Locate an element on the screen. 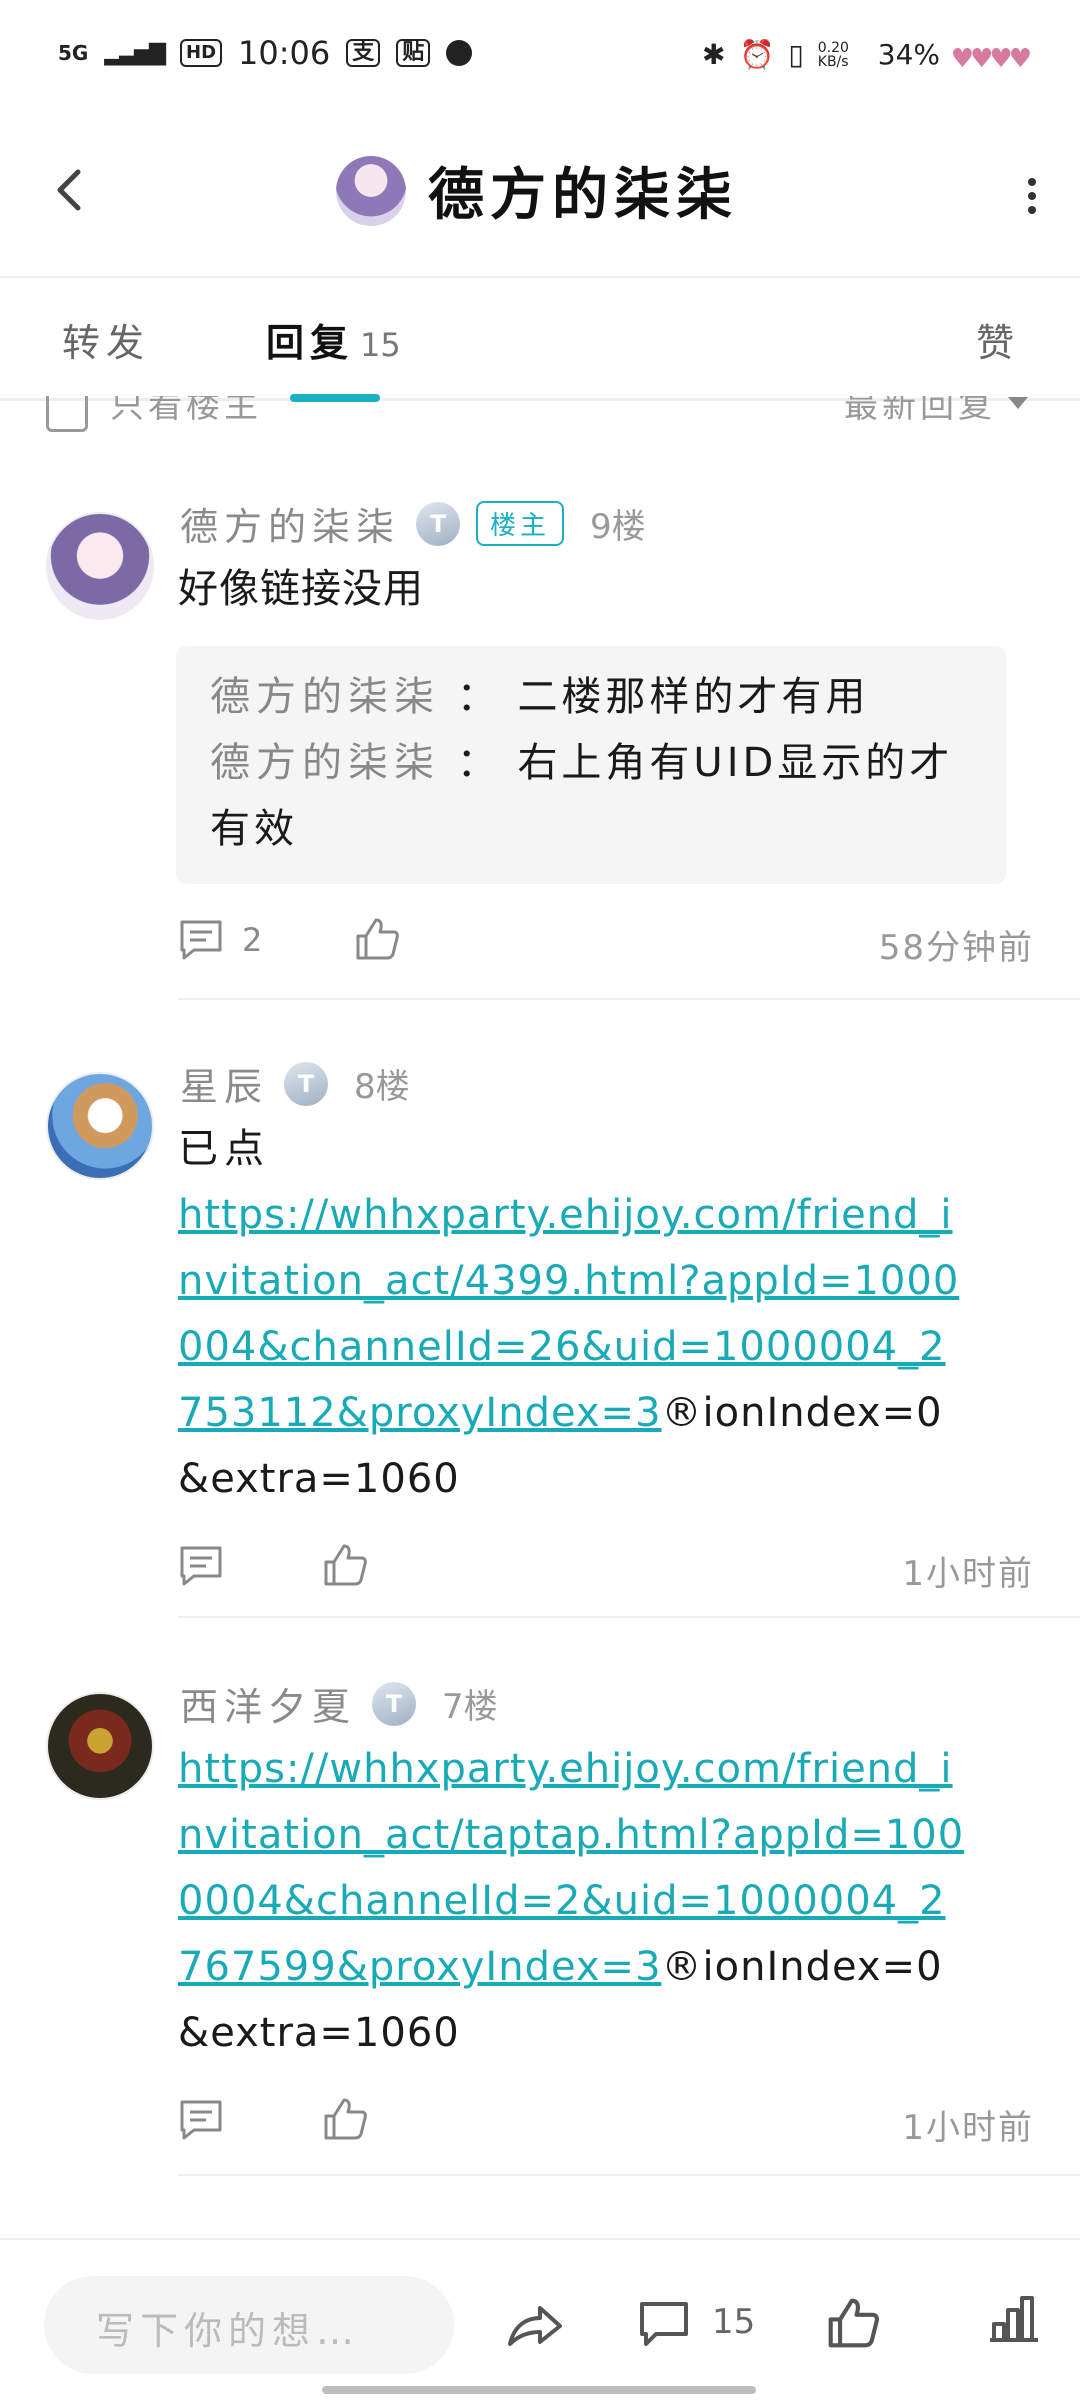 The image size is (1080, 2402). battery-hearts-icon: ♥♥♥♥ is located at coordinates (991, 59).